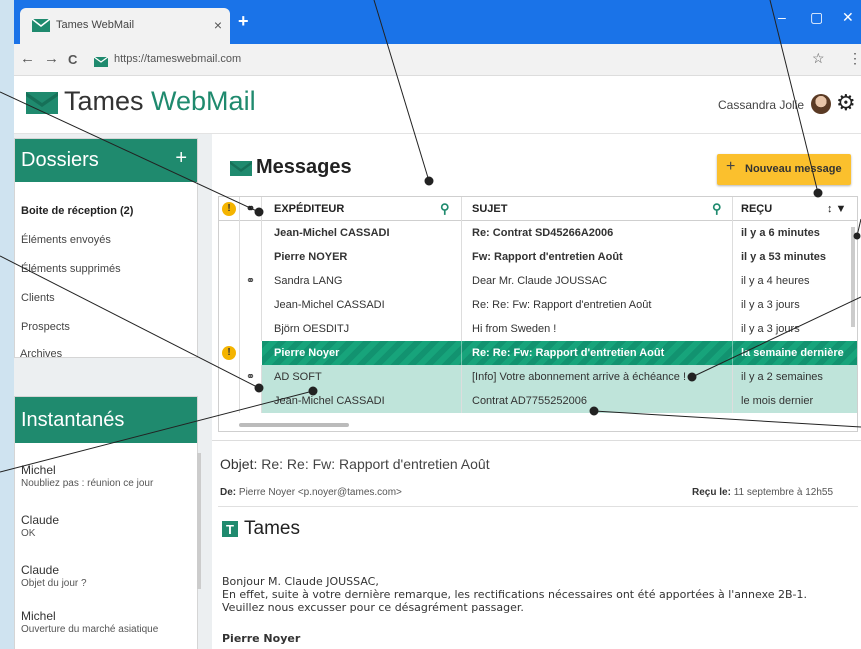  What do you see at coordinates (854, 58) in the screenshot?
I see `browser-menu-icon: ⋮` at bounding box center [854, 58].